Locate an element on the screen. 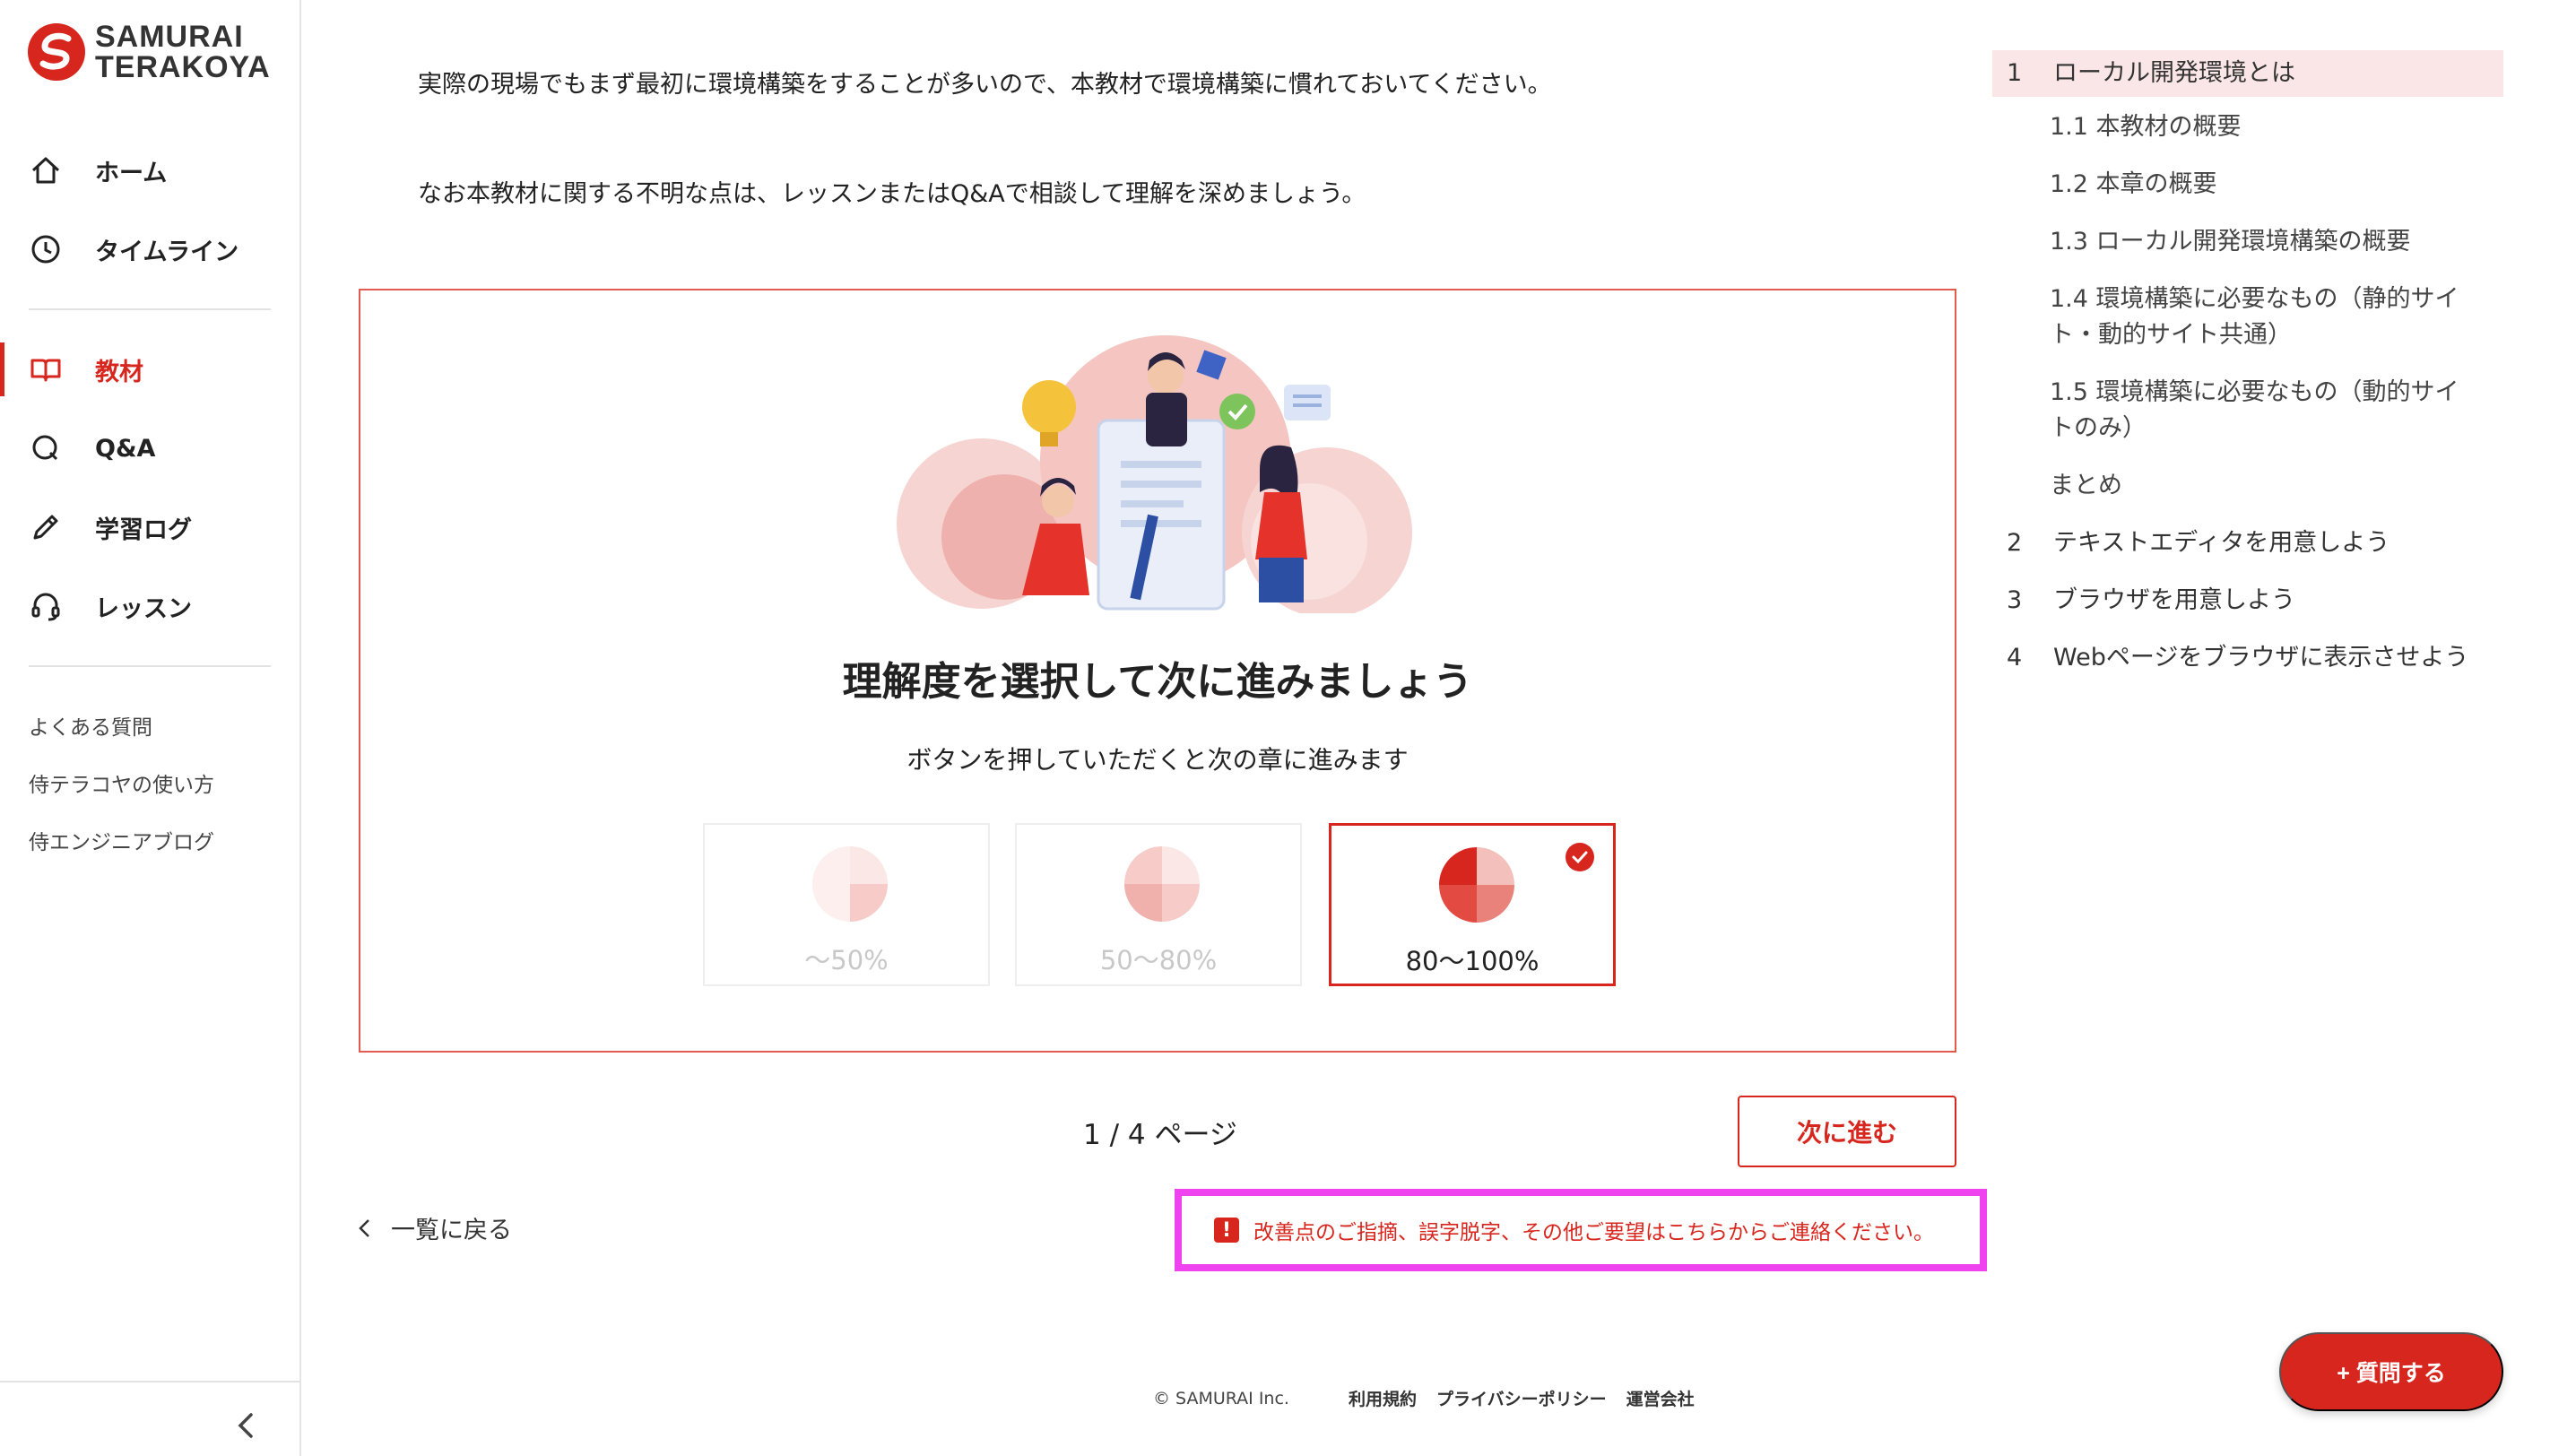  logo-text: SAMURAI TERAKOYA is located at coordinates (183, 52).